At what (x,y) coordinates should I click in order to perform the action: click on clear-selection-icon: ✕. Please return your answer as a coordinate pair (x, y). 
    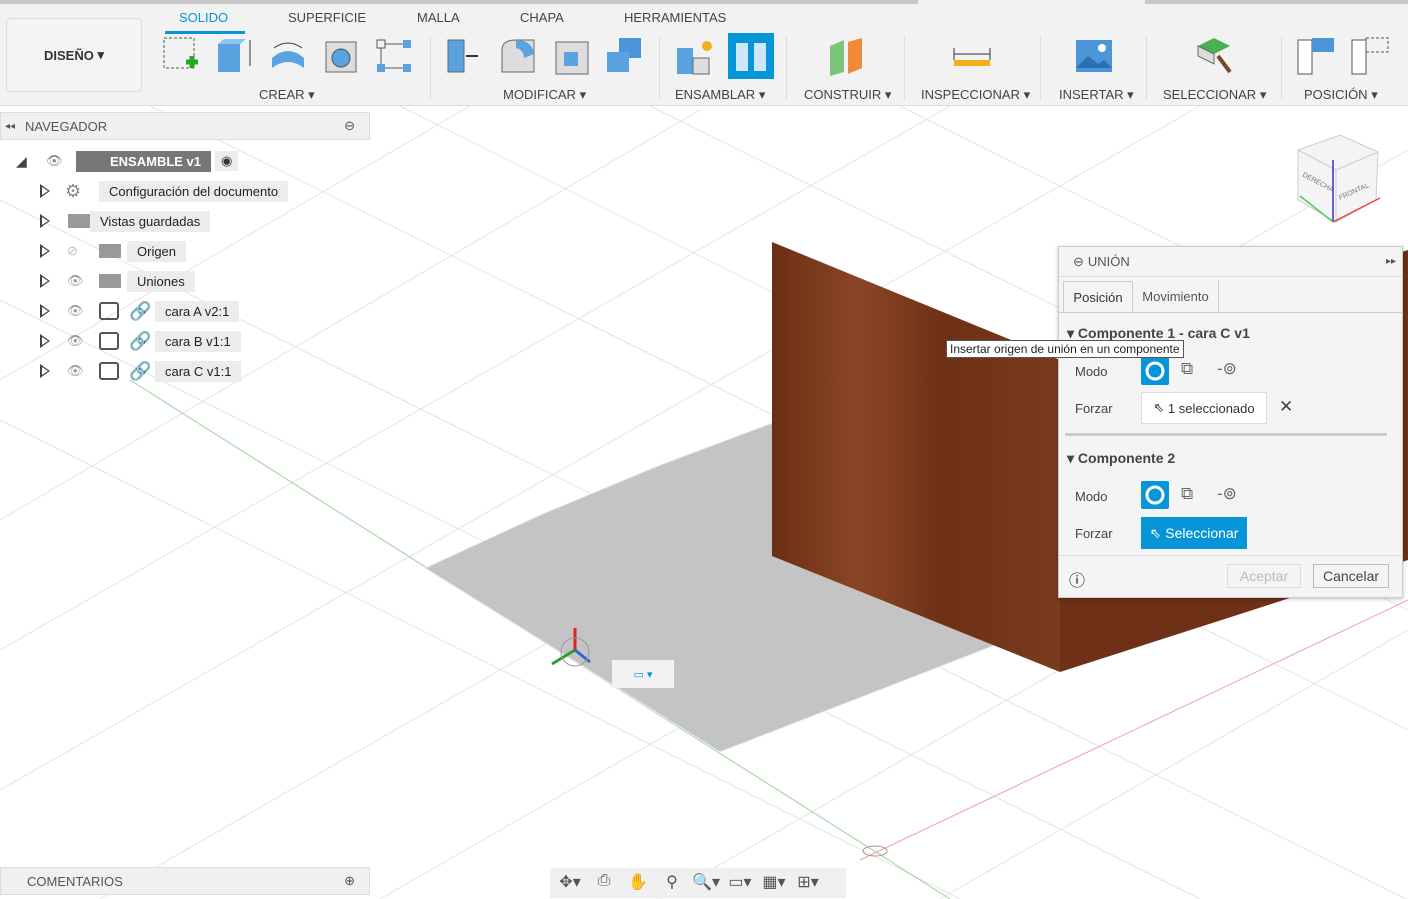
    Looking at the image, I should click on (1286, 407).